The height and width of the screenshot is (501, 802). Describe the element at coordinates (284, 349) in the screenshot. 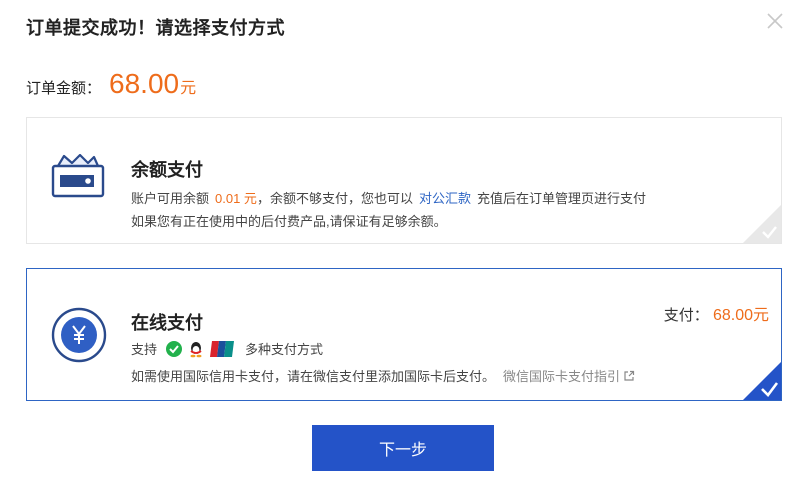

I see `support-suffix: 多种支付方式` at that location.